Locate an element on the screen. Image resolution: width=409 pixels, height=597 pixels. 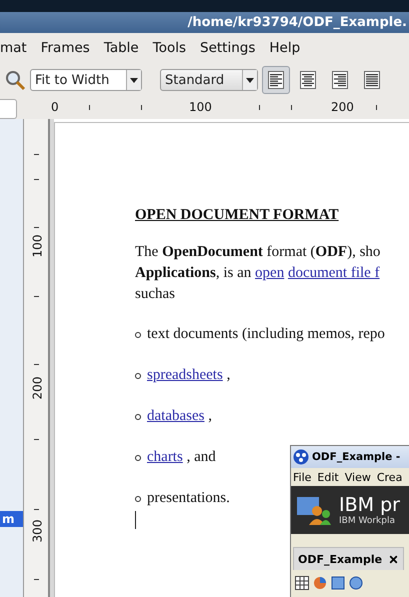
document-tab: ODF_Example is located at coordinates (348, 558).